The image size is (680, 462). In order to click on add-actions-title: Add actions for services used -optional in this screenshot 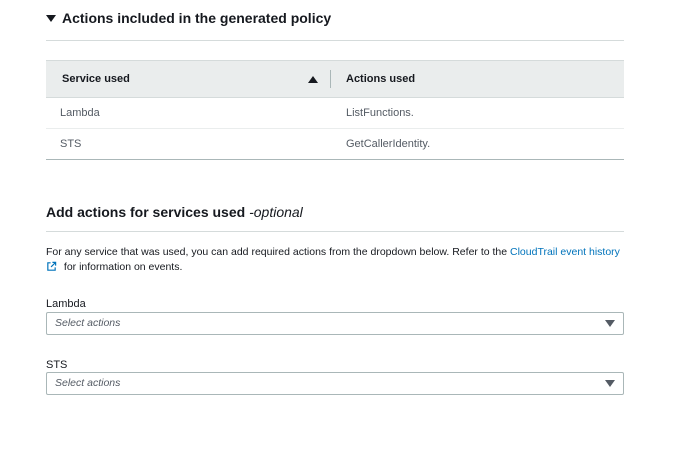, I will do `click(174, 212)`.